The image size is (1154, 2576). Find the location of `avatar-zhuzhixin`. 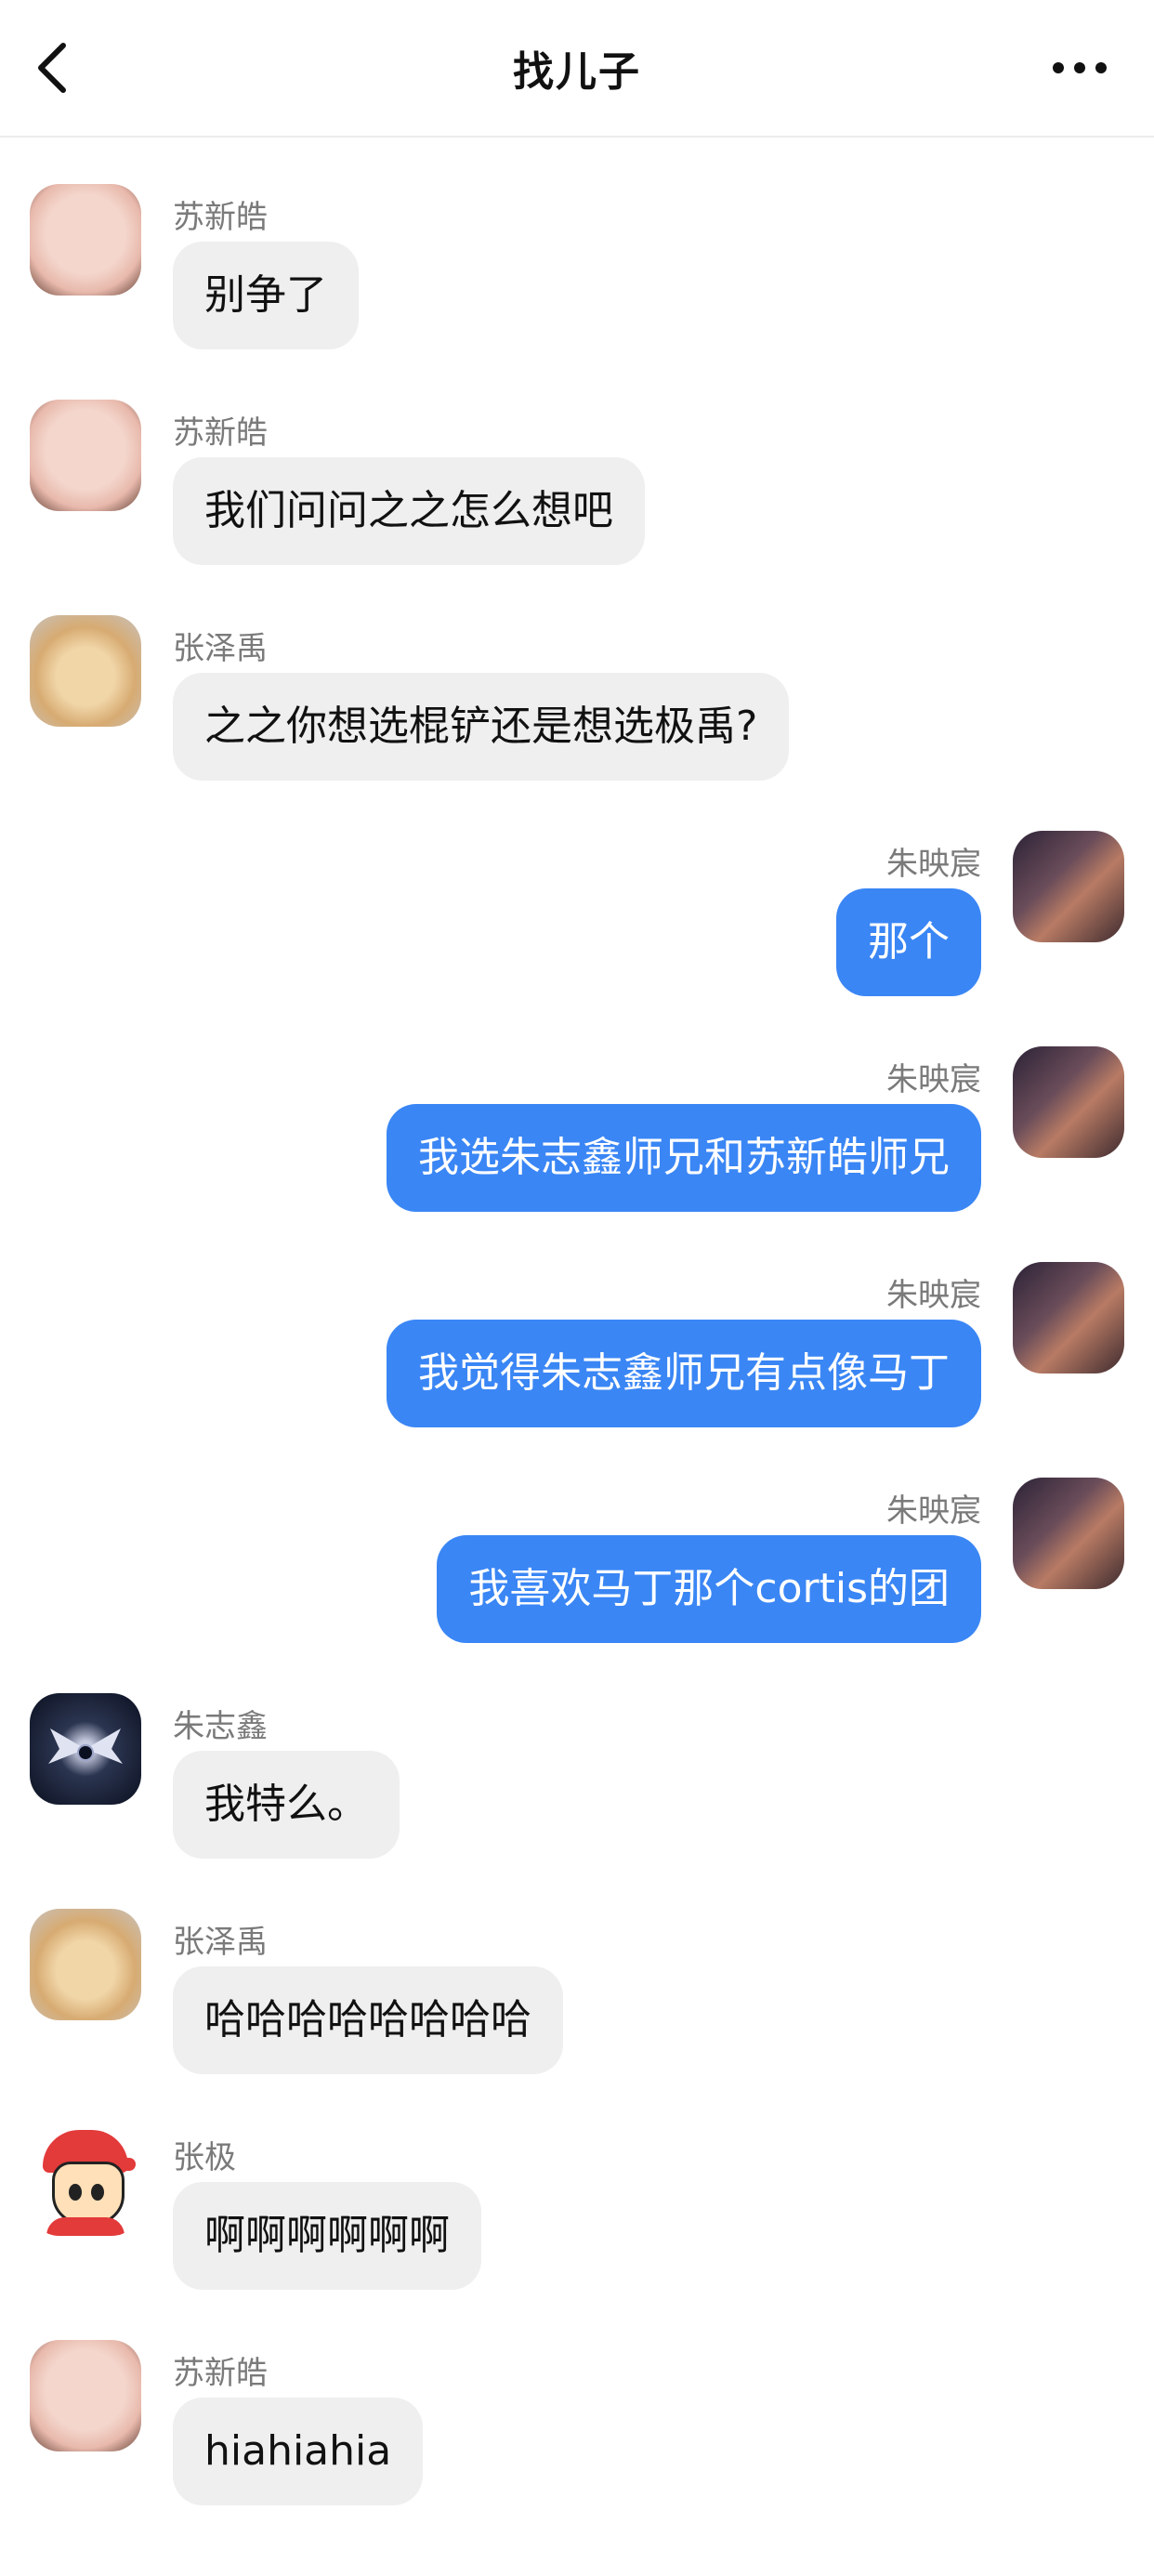

avatar-zhuzhixin is located at coordinates (85, 1749).